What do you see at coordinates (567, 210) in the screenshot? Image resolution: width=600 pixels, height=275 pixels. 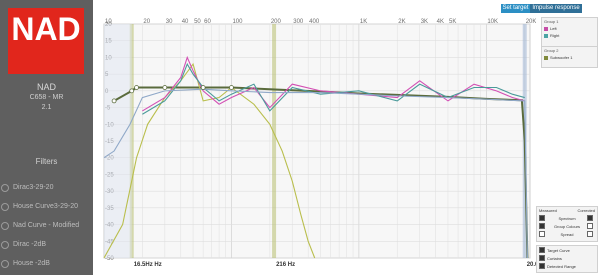 I see `measured-headers: Measured Corrected` at bounding box center [567, 210].